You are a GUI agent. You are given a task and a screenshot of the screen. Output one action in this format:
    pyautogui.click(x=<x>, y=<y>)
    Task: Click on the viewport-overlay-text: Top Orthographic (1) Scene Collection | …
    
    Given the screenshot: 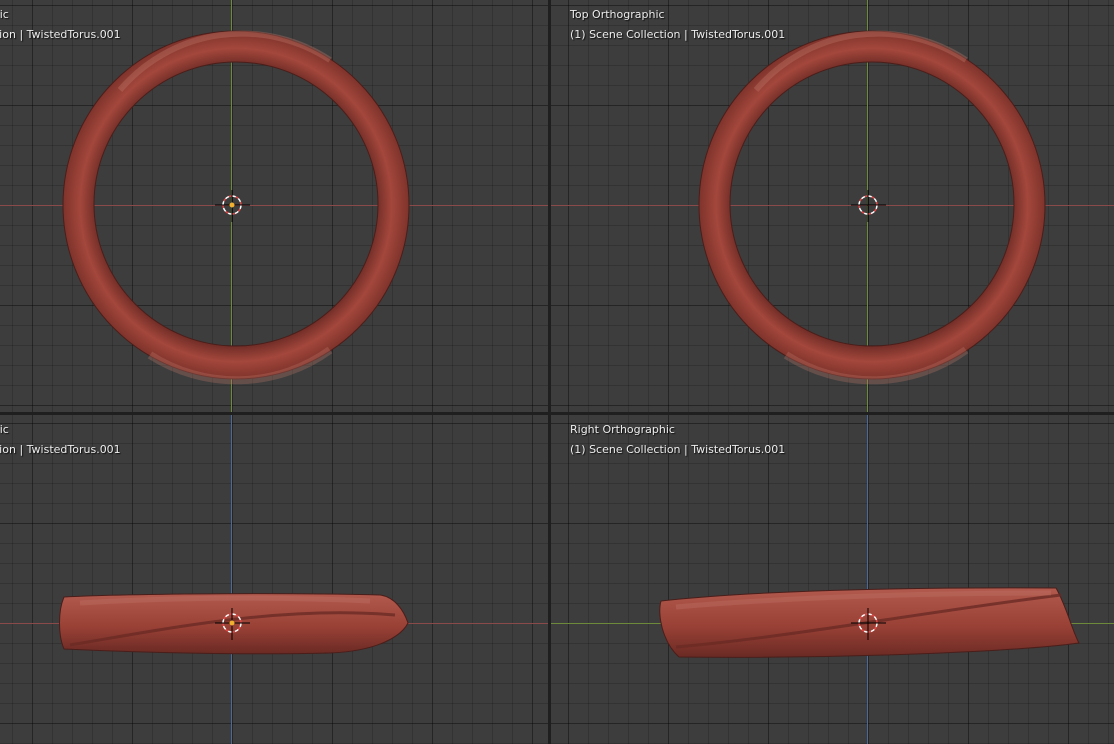 What is the action you would take?
    pyautogui.click(x=677, y=25)
    